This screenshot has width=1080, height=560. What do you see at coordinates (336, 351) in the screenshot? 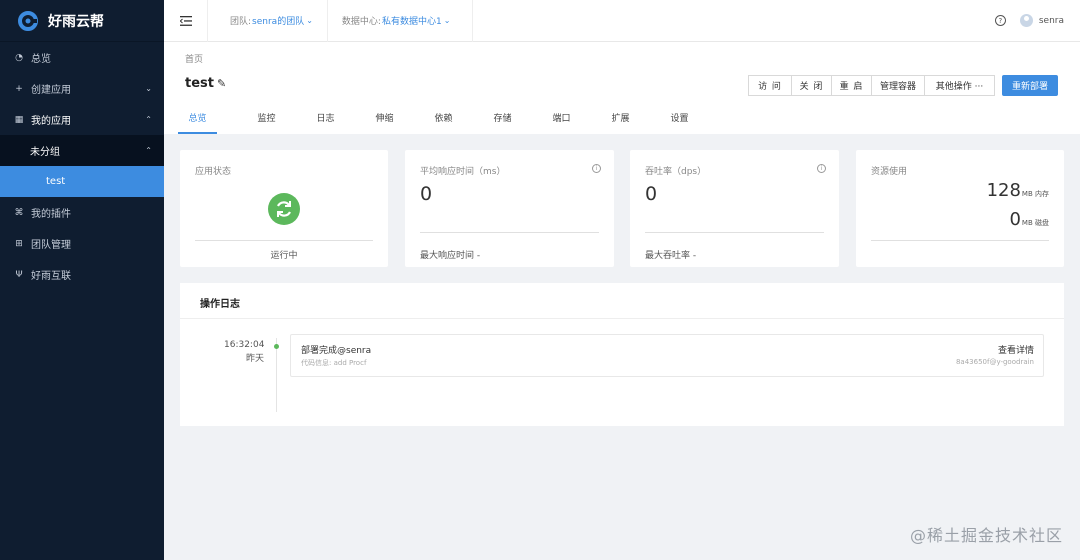
I see `log-message: 部署完成@senra` at bounding box center [336, 351].